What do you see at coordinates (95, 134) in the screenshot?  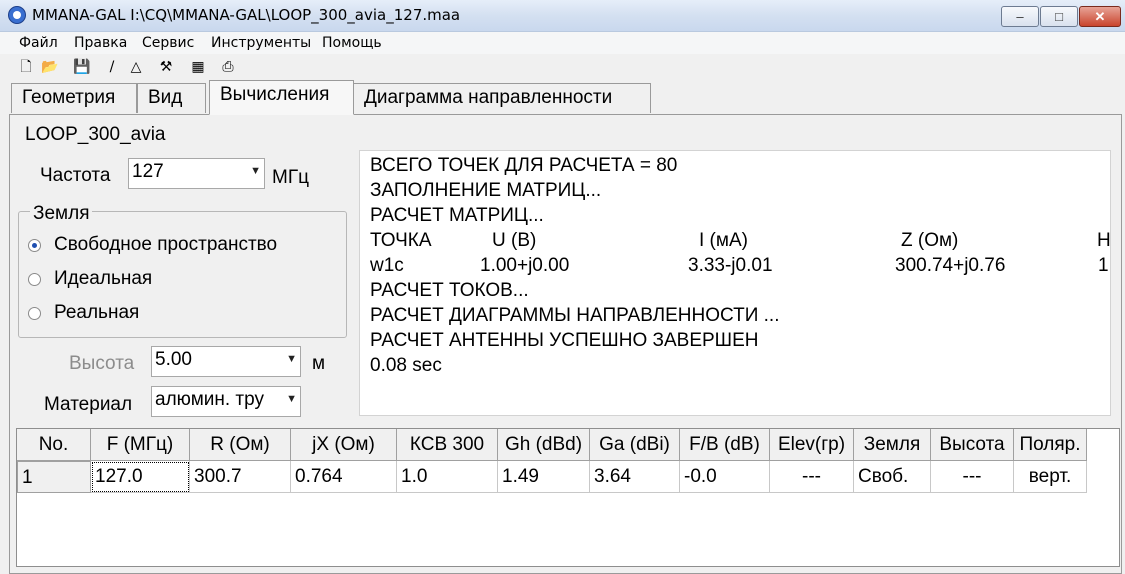 I see `antenna-name: LOOP_300_avia` at bounding box center [95, 134].